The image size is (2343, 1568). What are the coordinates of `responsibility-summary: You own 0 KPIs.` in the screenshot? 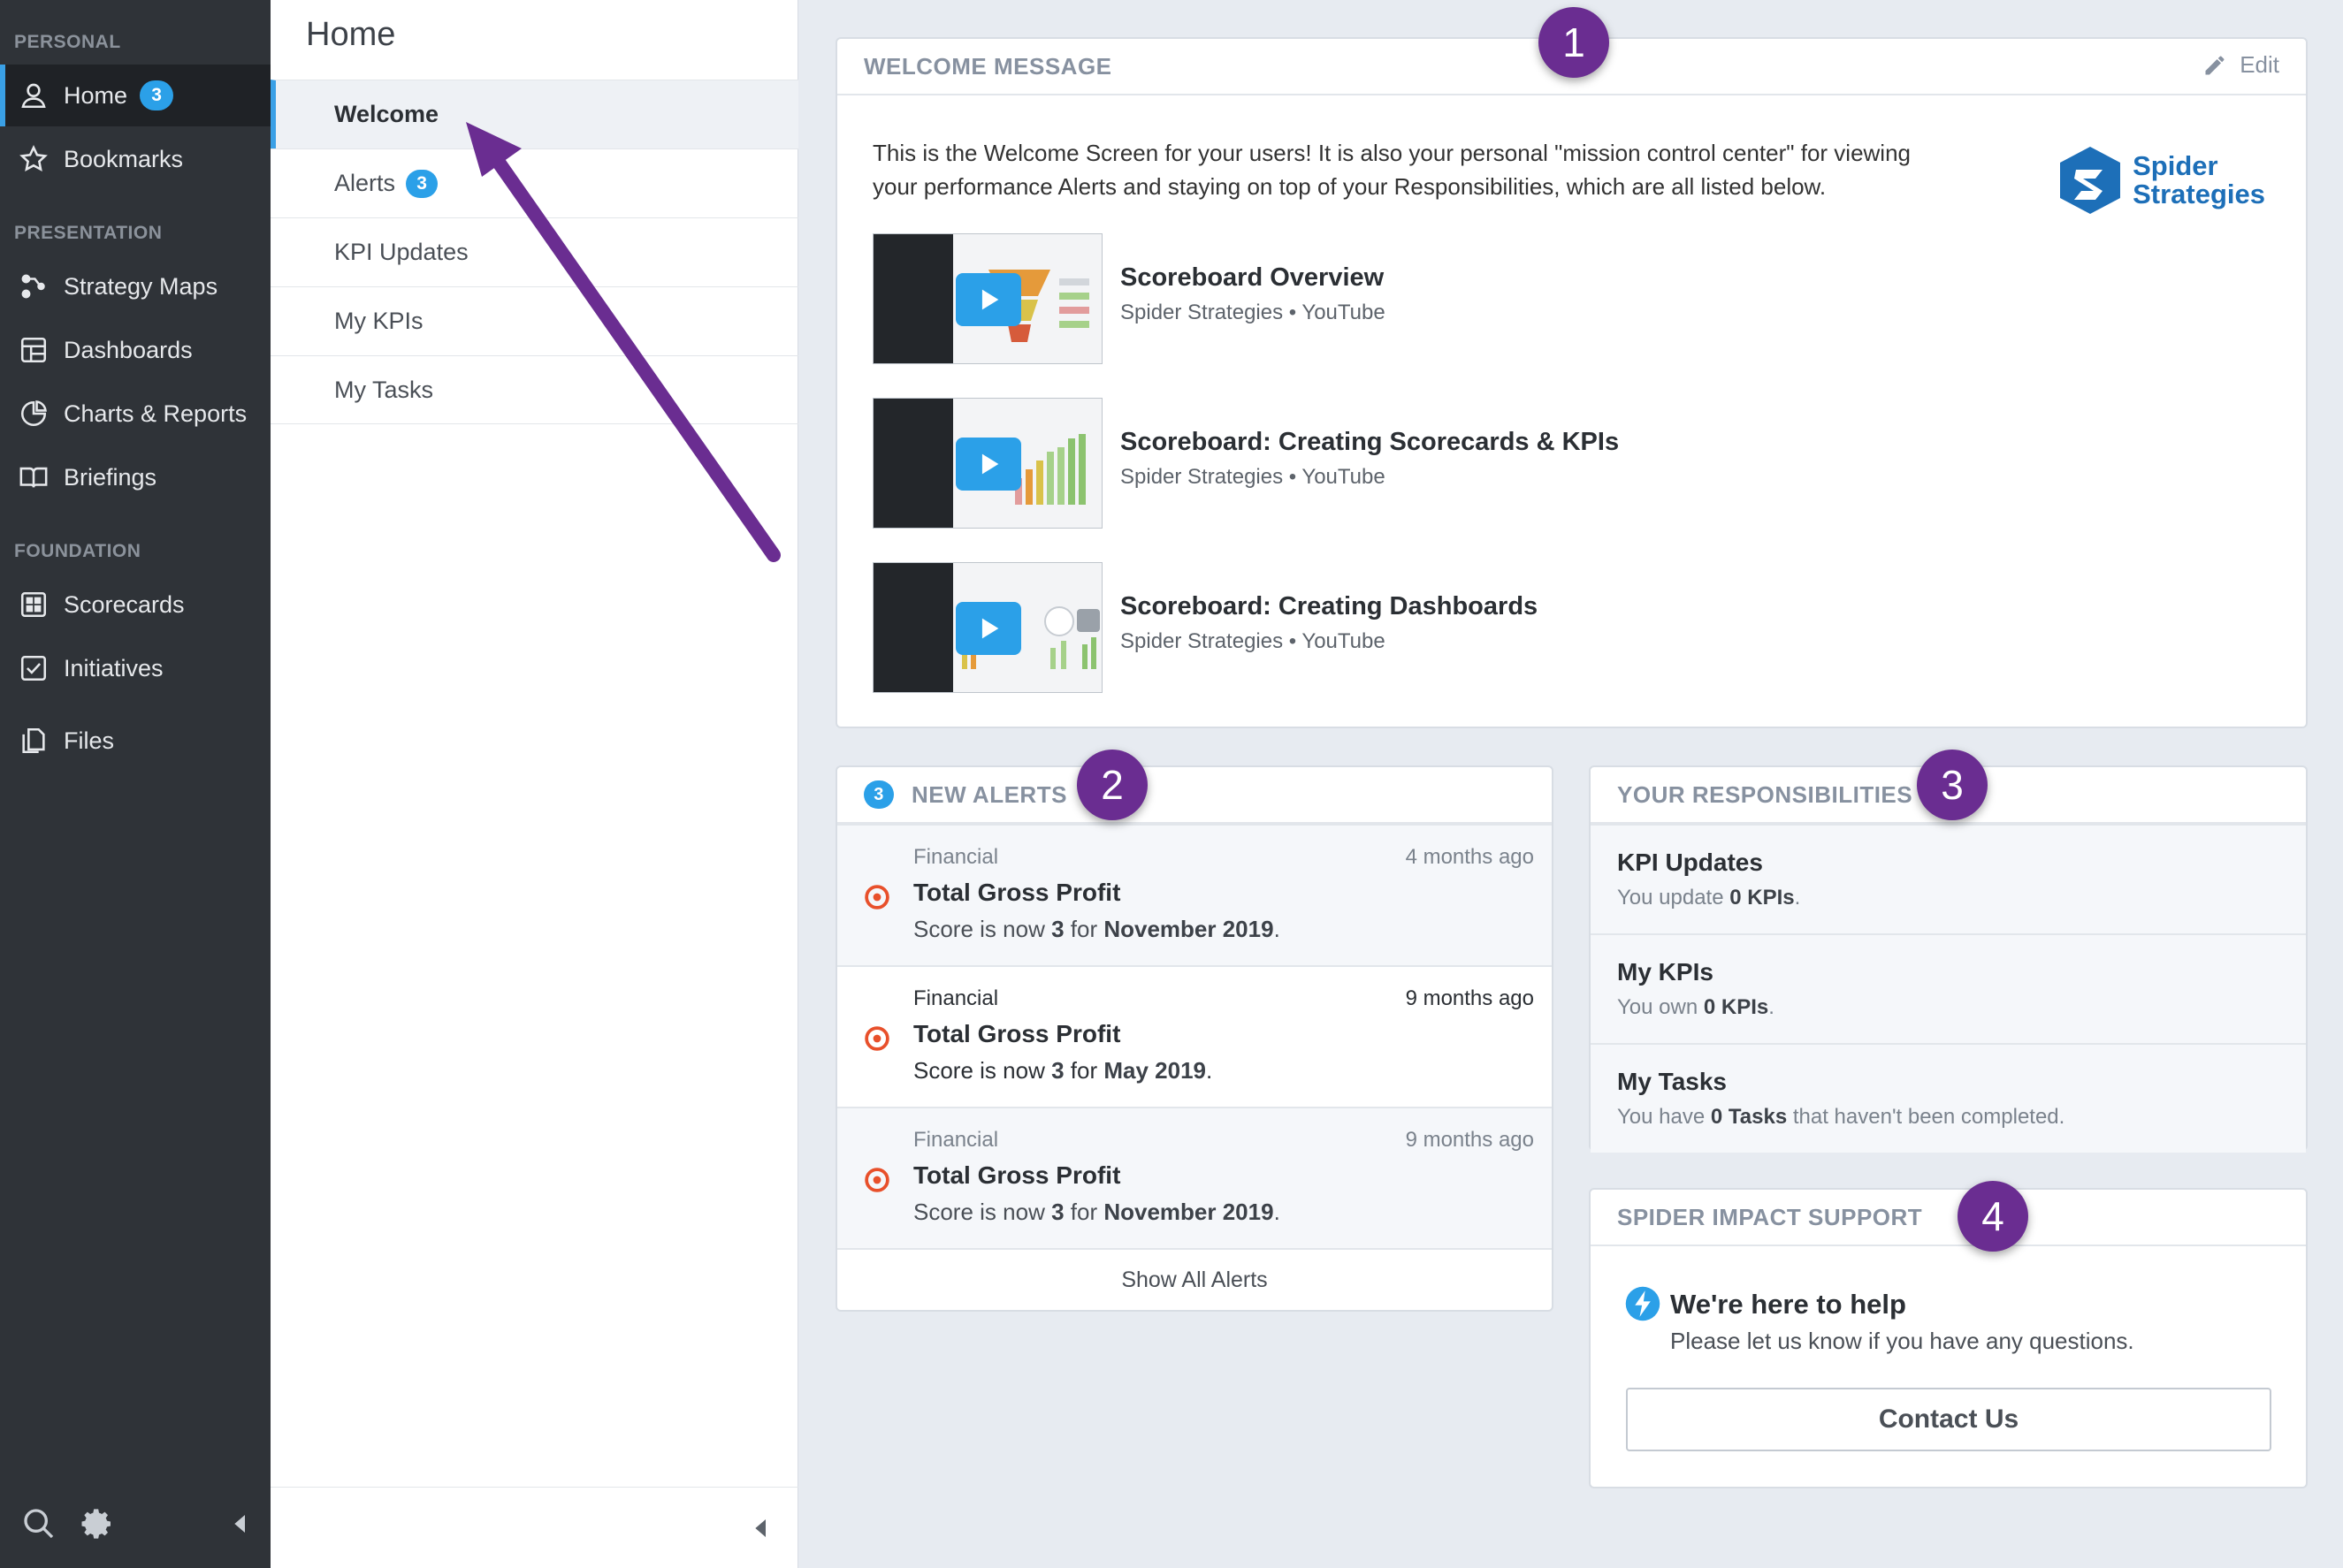 It's located at (1696, 1007).